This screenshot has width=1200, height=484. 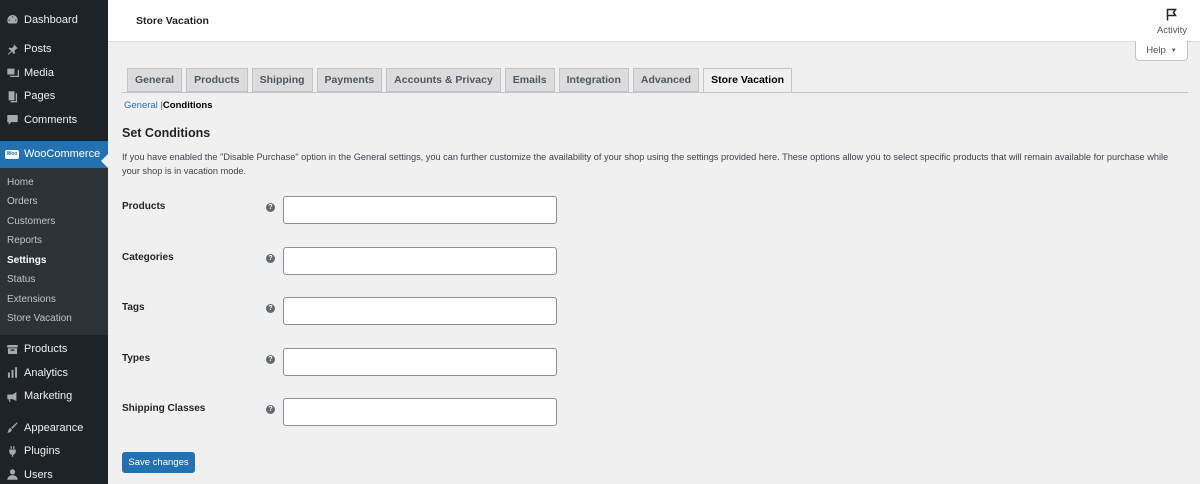 I want to click on section-title: Set Conditions, so click(x=166, y=133).